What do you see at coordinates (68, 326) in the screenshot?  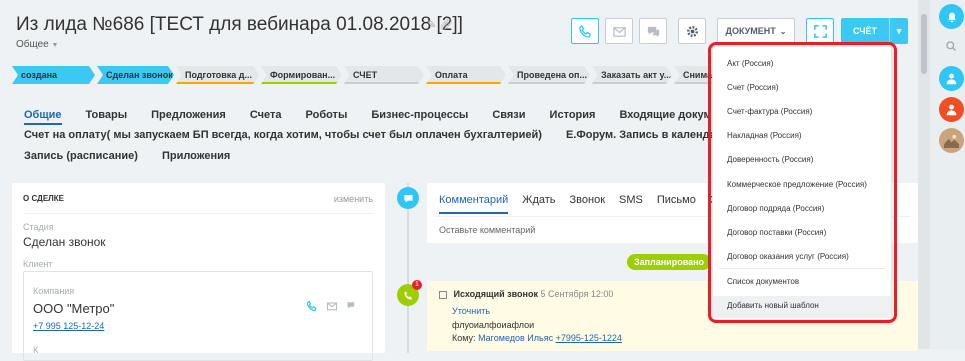 I see `company-phone: +7 995 125-12-24` at bounding box center [68, 326].